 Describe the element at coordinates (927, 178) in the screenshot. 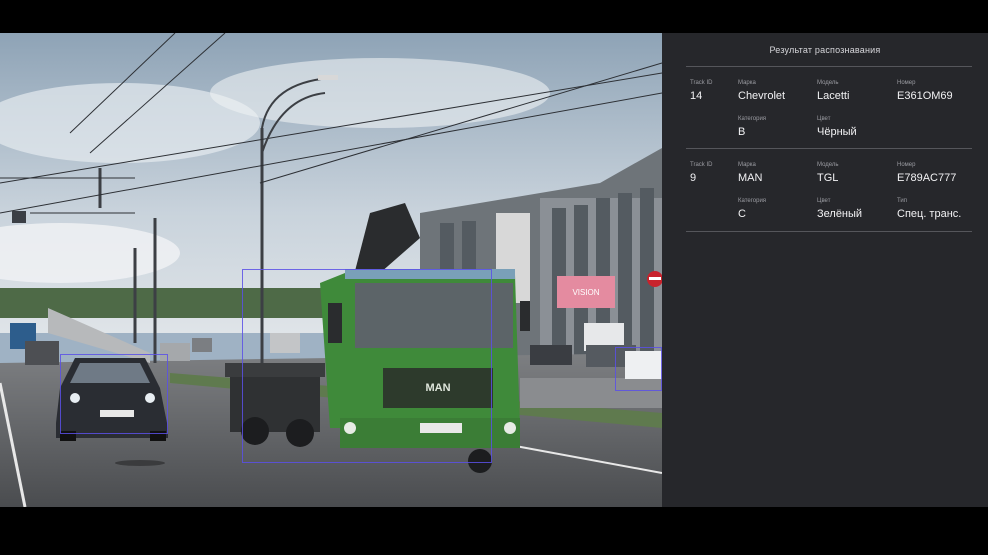

I see `plate-value: E789AC777` at that location.